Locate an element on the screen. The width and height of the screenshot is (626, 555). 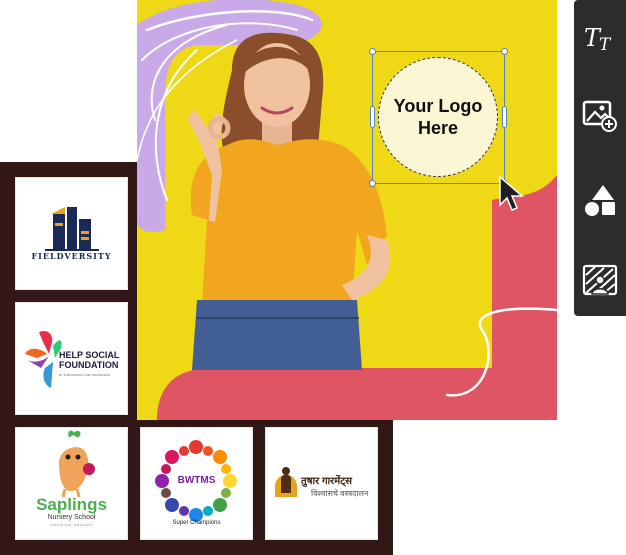
help-social-line2: FOUNDATION is located at coordinates (89, 365).